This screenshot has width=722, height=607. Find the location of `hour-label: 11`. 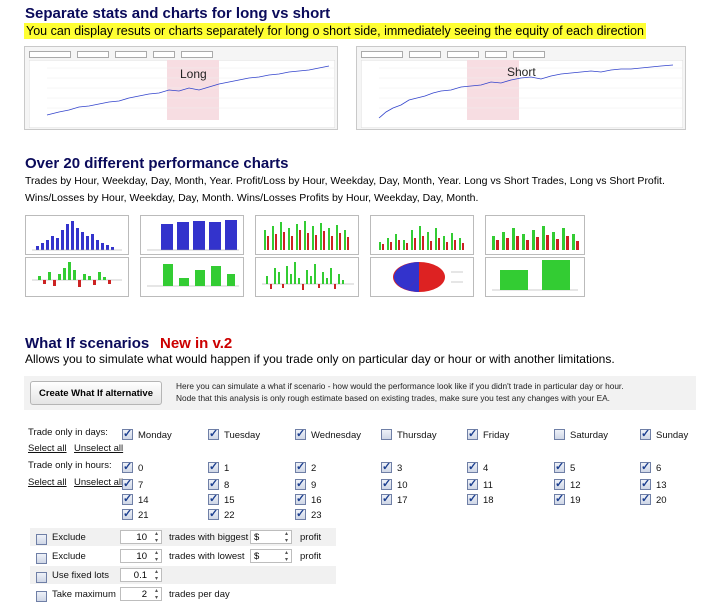

hour-label: 11 is located at coordinates (488, 485).